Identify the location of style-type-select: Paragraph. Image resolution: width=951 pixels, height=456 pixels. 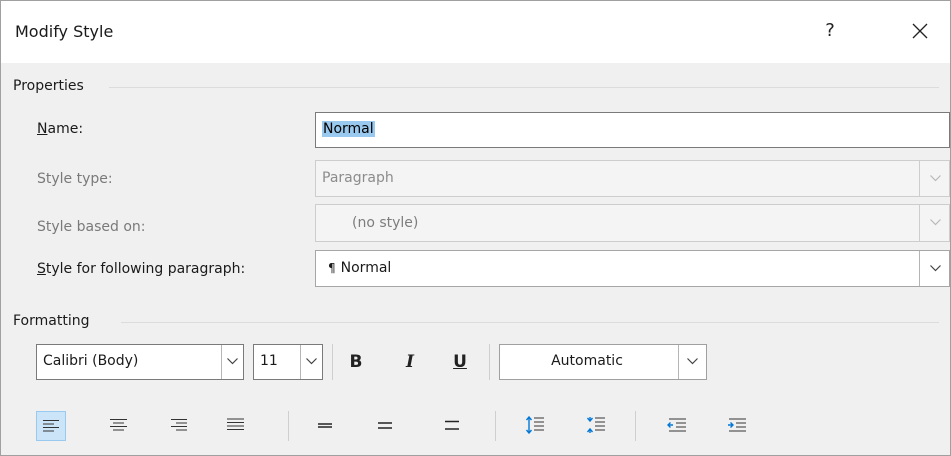
(632, 178).